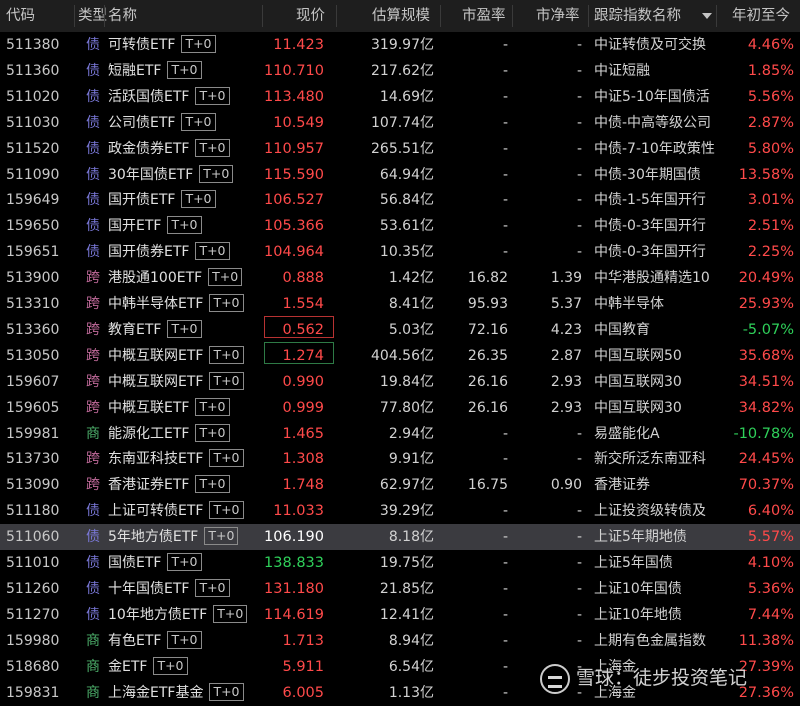  I want to click on fund-code: 511060, so click(33, 537).